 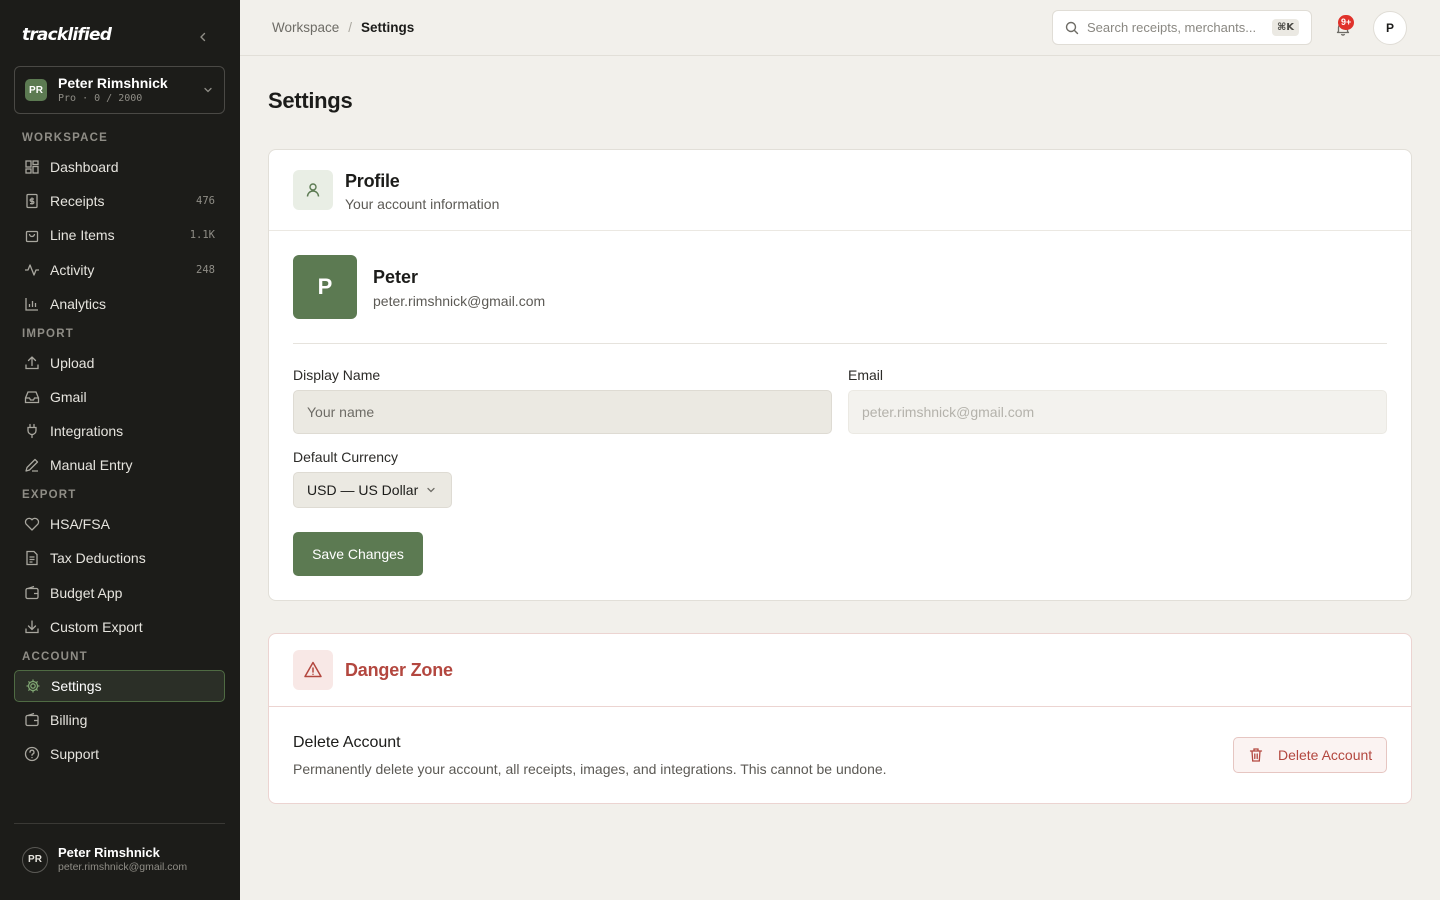 I want to click on sidebar-item-label: Gmail, so click(x=68, y=397).